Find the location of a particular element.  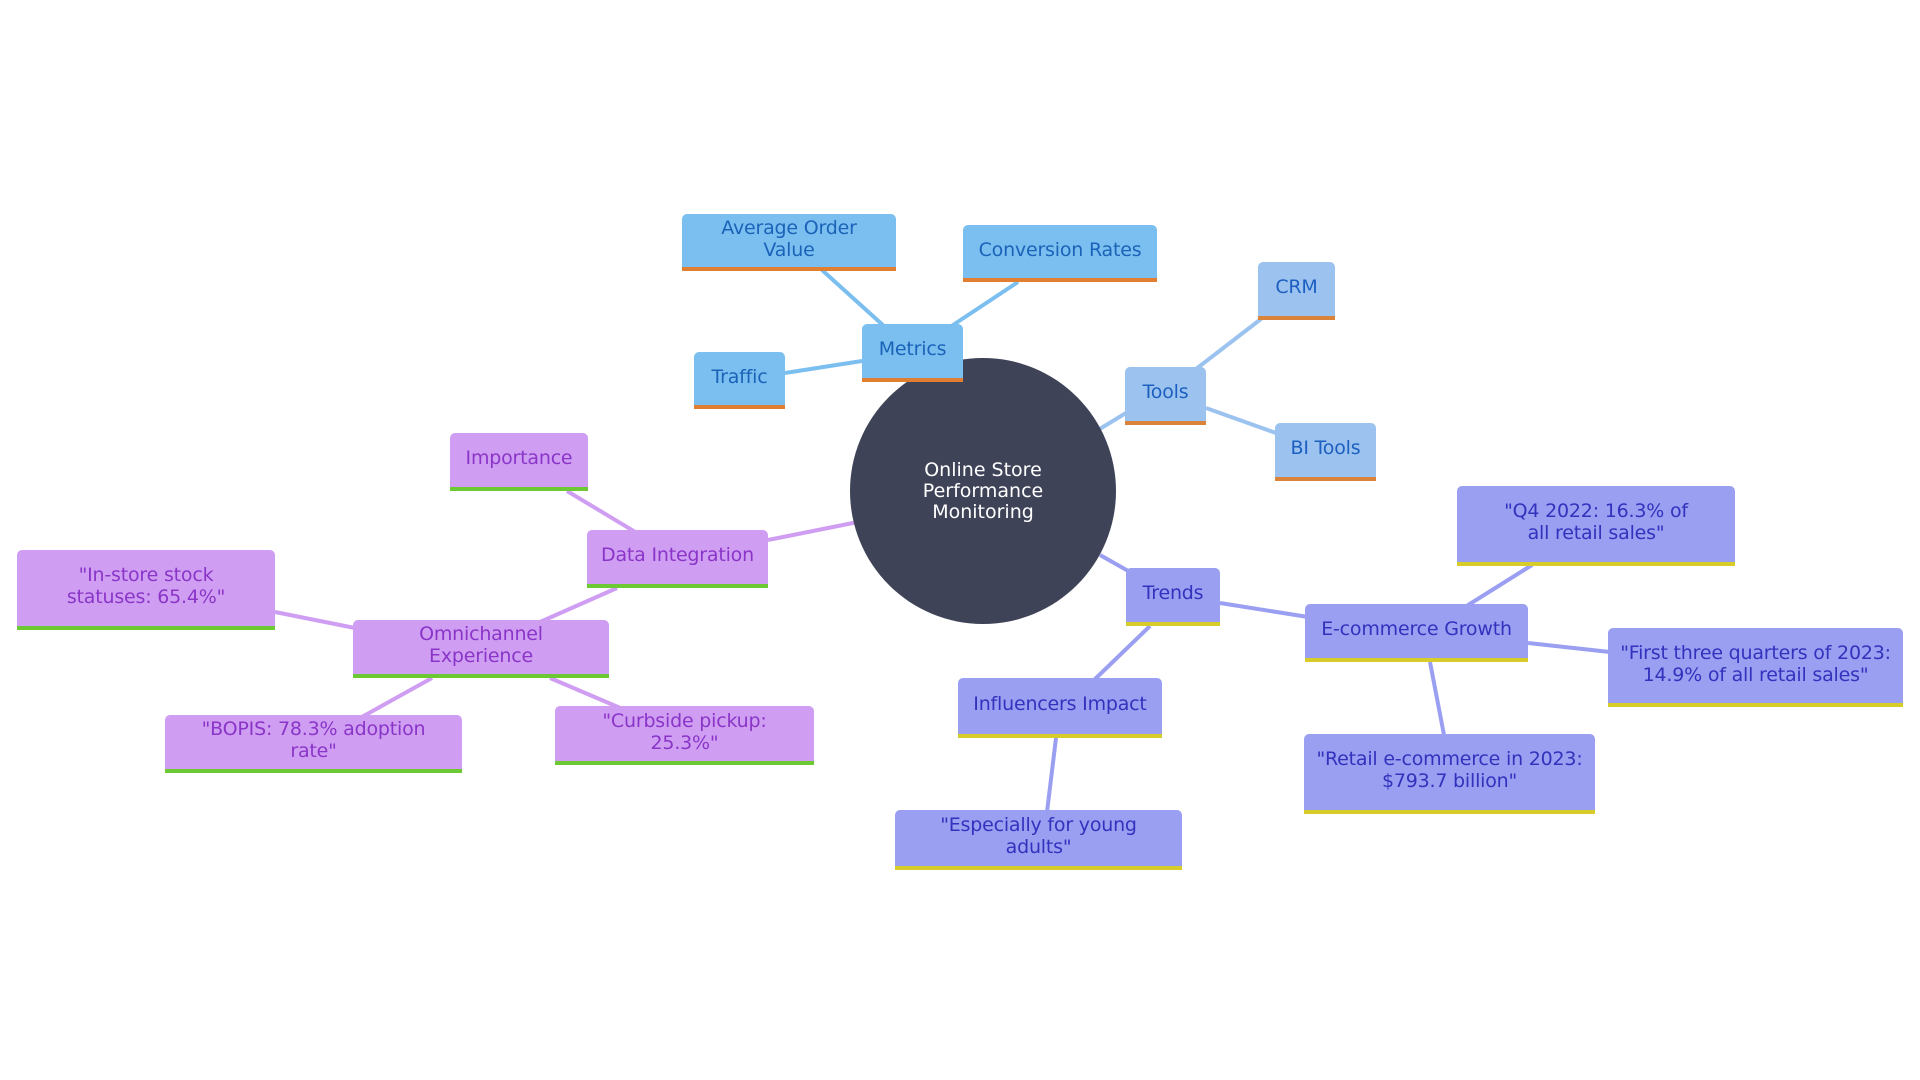

edge-root-data-integration is located at coordinates (813, 531).